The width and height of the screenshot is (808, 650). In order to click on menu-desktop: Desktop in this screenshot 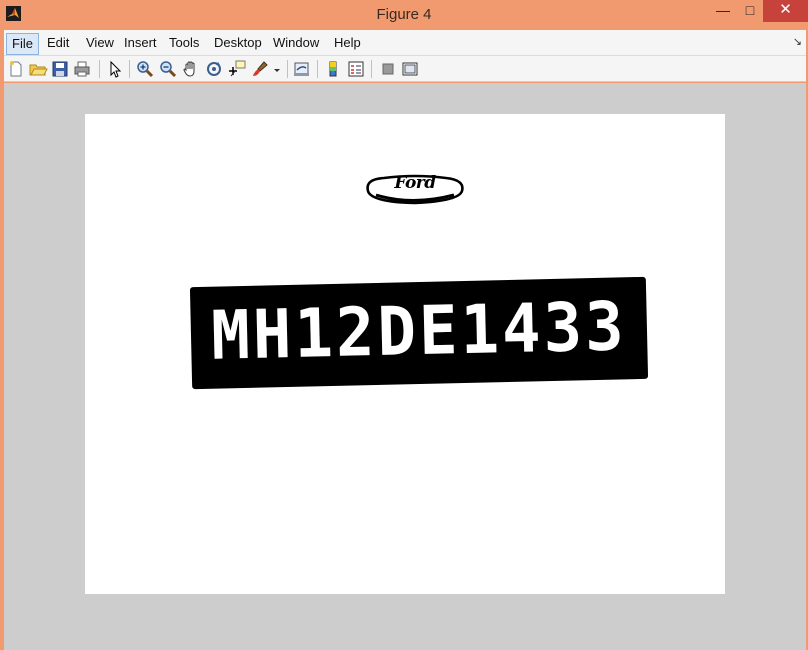, I will do `click(238, 44)`.